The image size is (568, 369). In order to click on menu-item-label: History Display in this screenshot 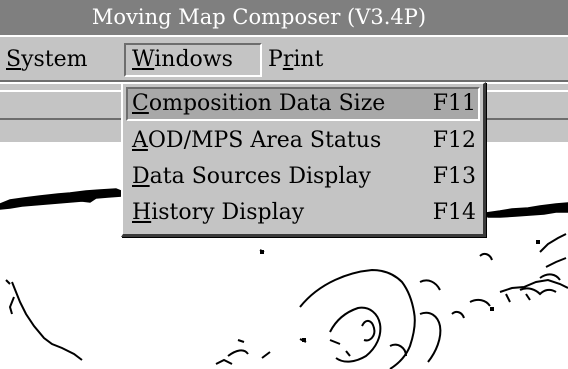, I will do `click(218, 212)`.